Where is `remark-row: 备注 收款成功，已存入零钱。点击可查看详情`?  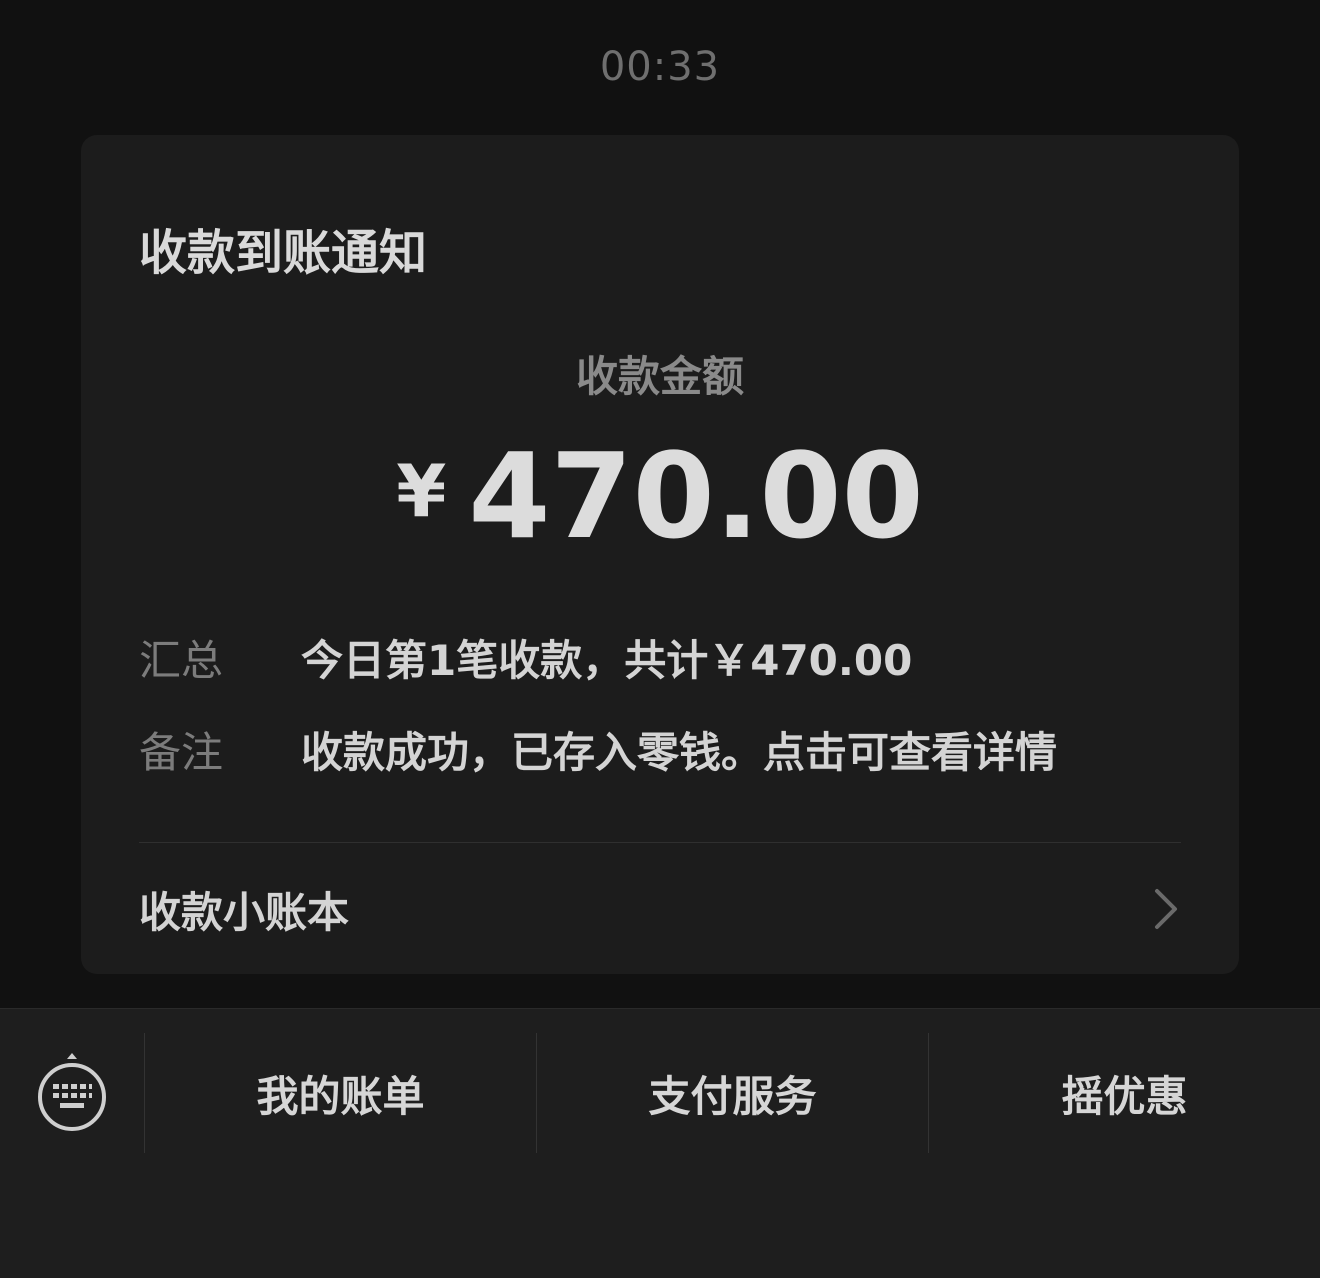
remark-row: 备注 收款成功，已存入零钱。点击可查看详情 is located at coordinates (598, 749).